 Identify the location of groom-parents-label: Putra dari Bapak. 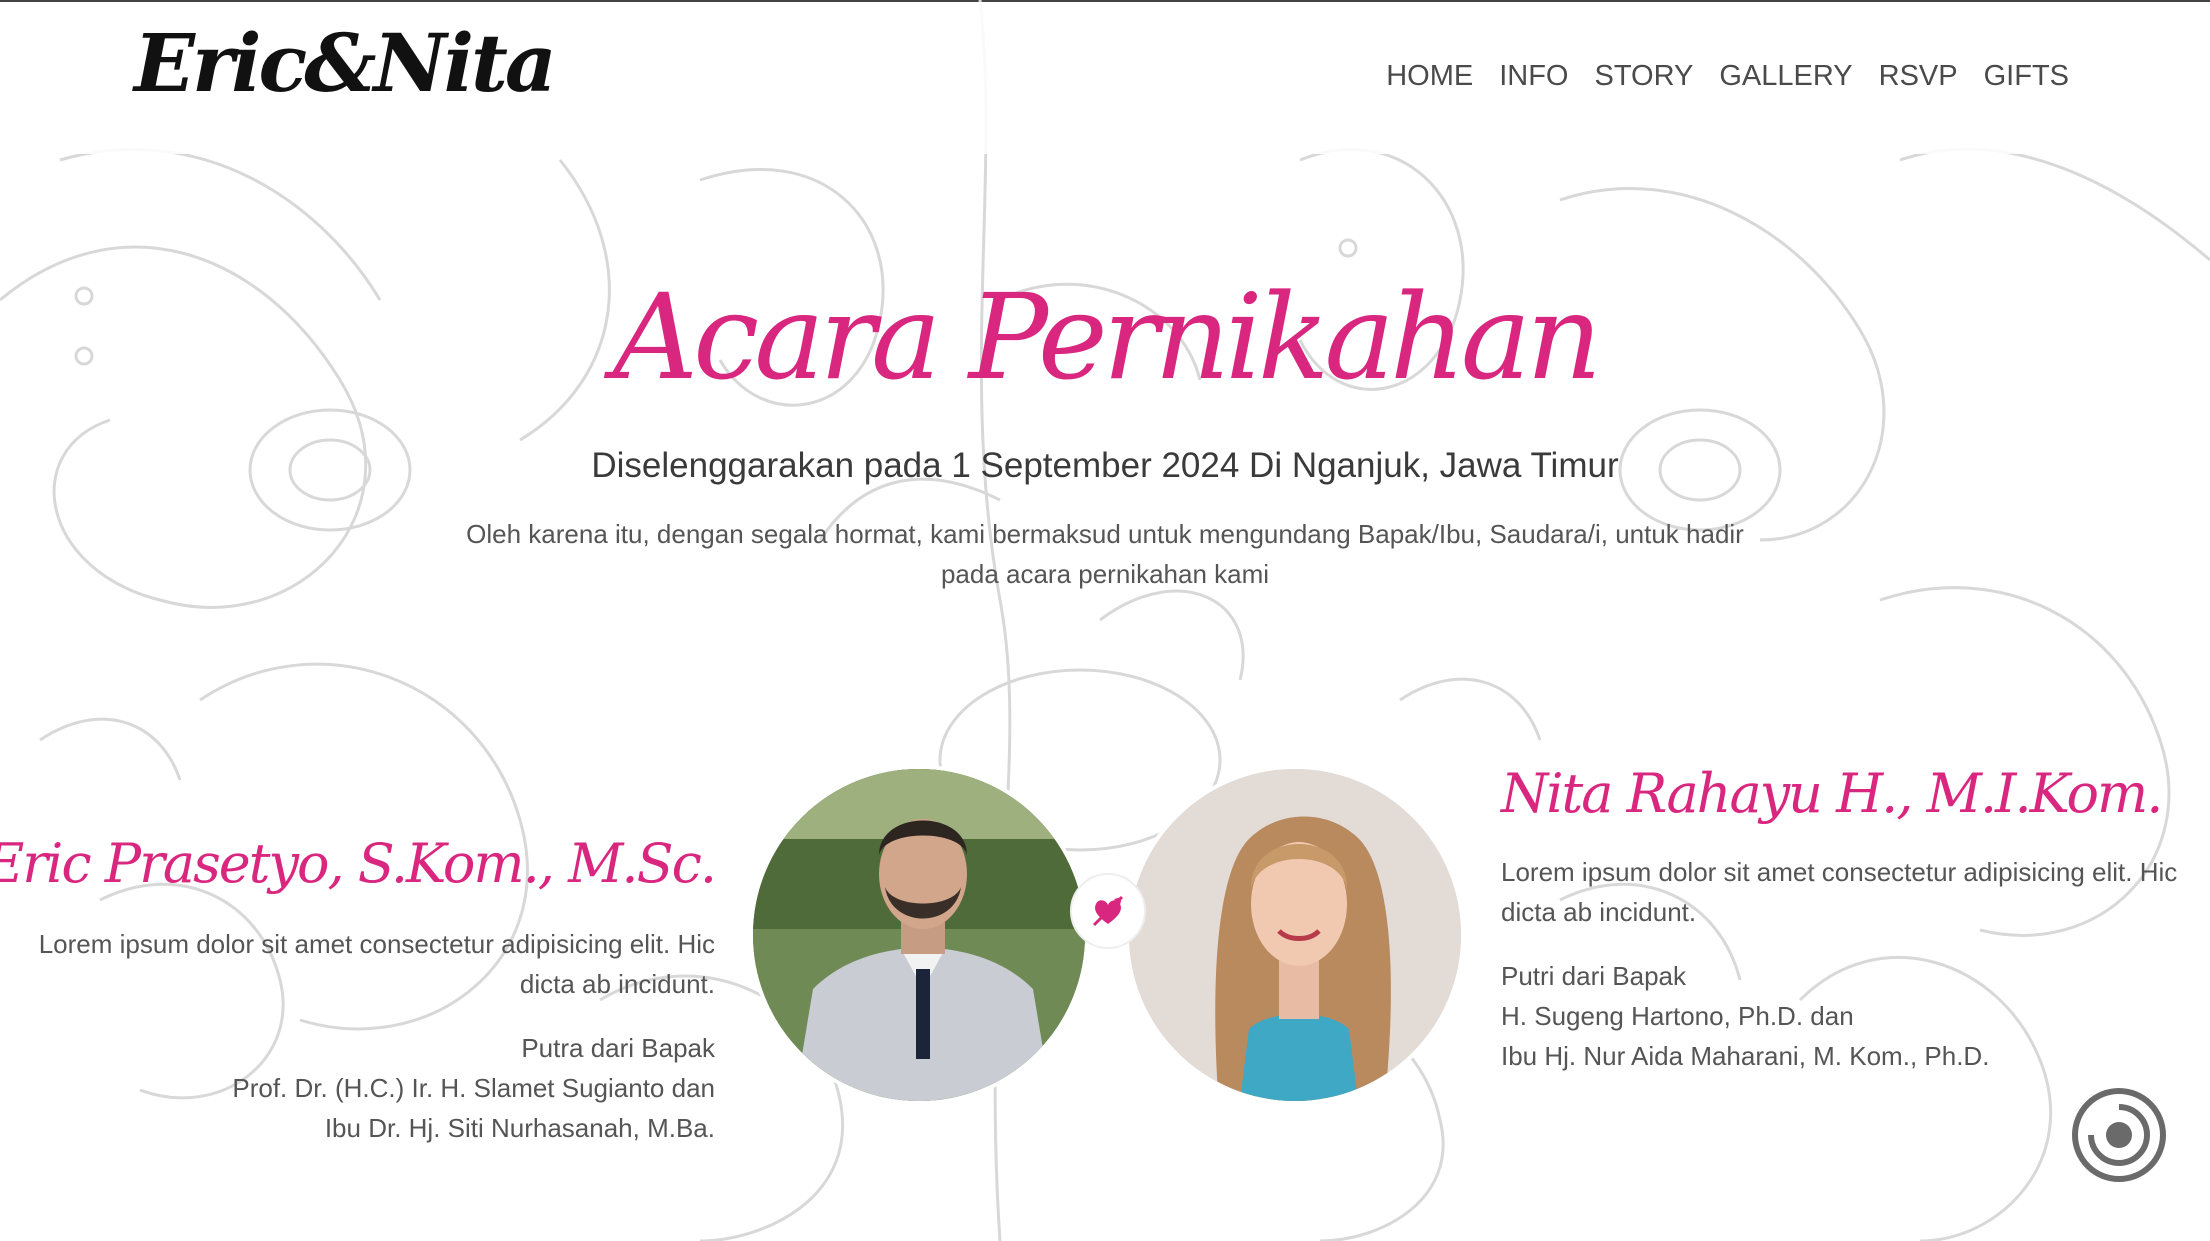
(618, 1048).